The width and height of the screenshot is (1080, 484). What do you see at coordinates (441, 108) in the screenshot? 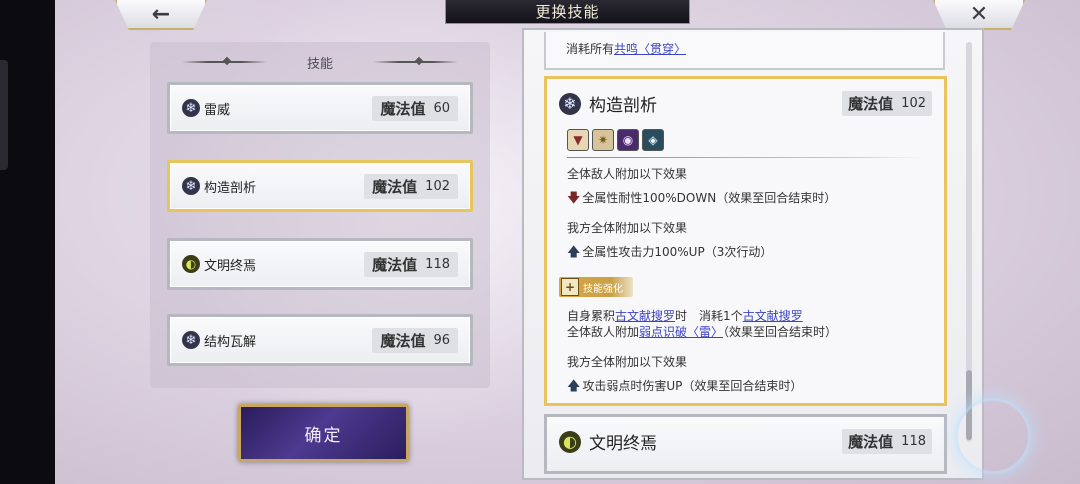
I see `mp-value: 60` at bounding box center [441, 108].